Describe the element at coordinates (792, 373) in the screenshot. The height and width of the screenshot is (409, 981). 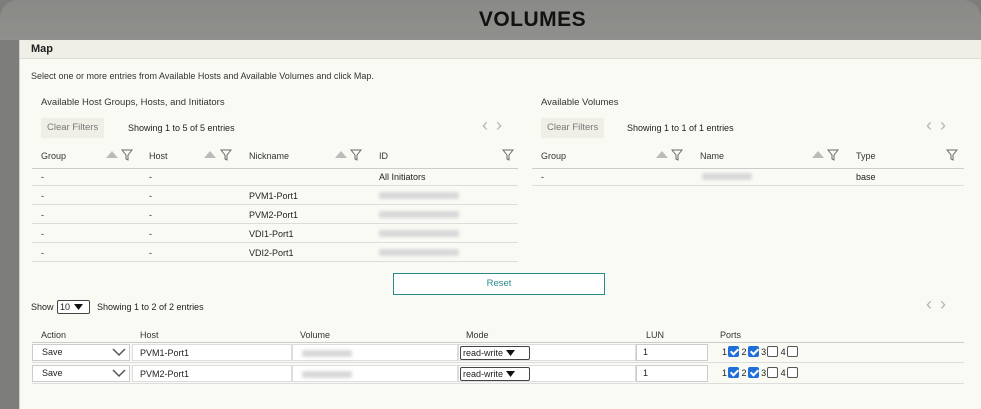
I see `mapping-row-2-port-4-checkbox` at that location.